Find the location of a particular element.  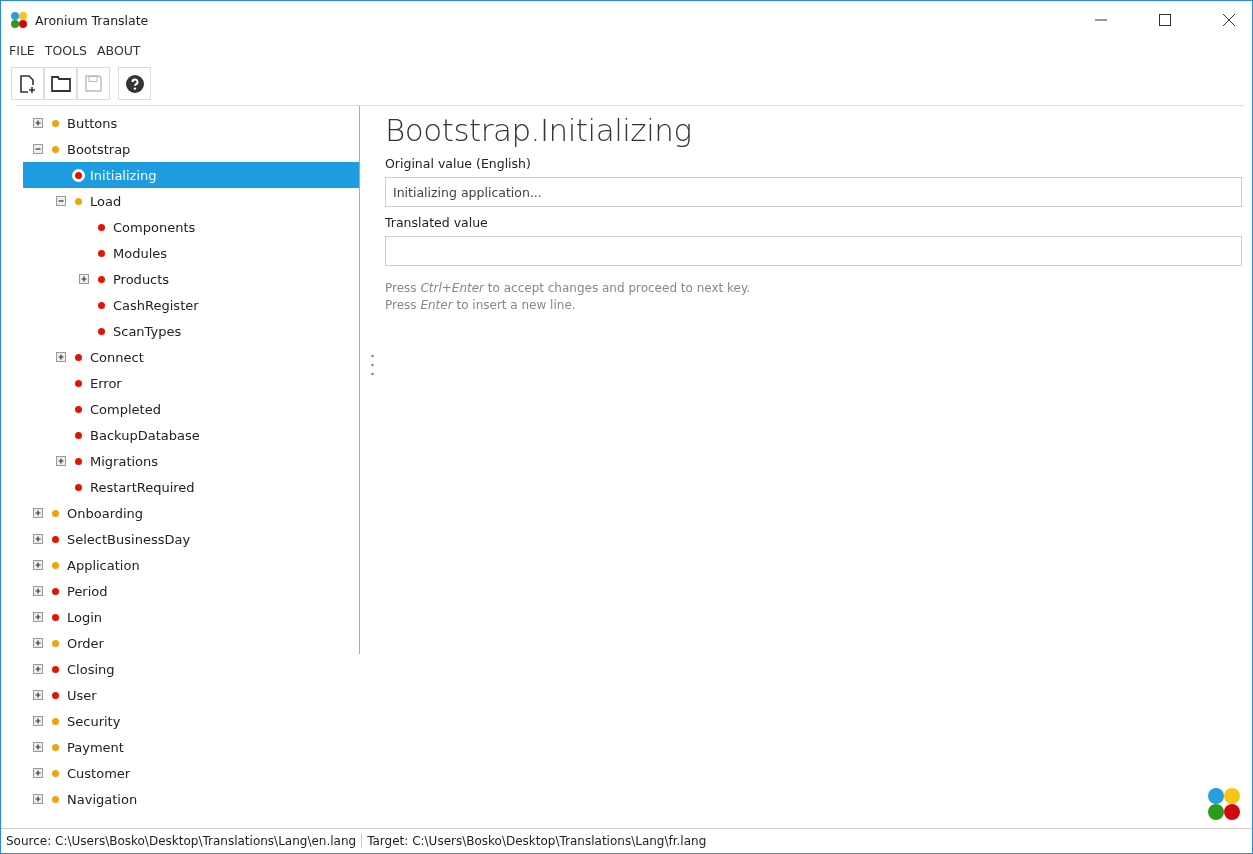

tree-item-label: Buttons is located at coordinates (92, 123).